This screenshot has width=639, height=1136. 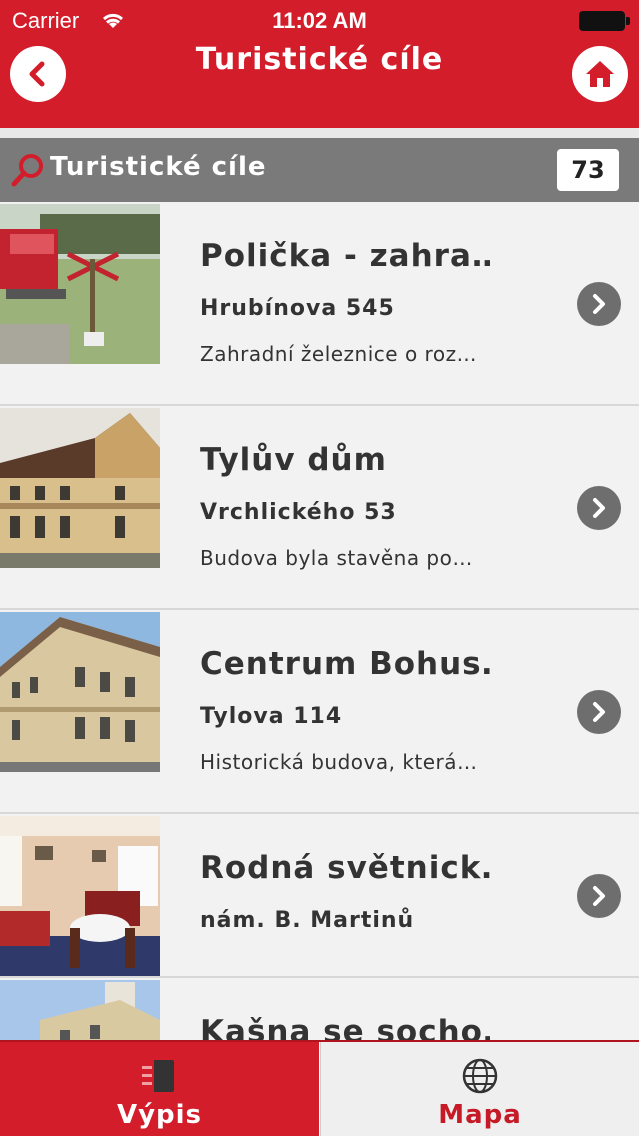 What do you see at coordinates (297, 308) in the screenshot?
I see `place-address: Hrubínova 545` at bounding box center [297, 308].